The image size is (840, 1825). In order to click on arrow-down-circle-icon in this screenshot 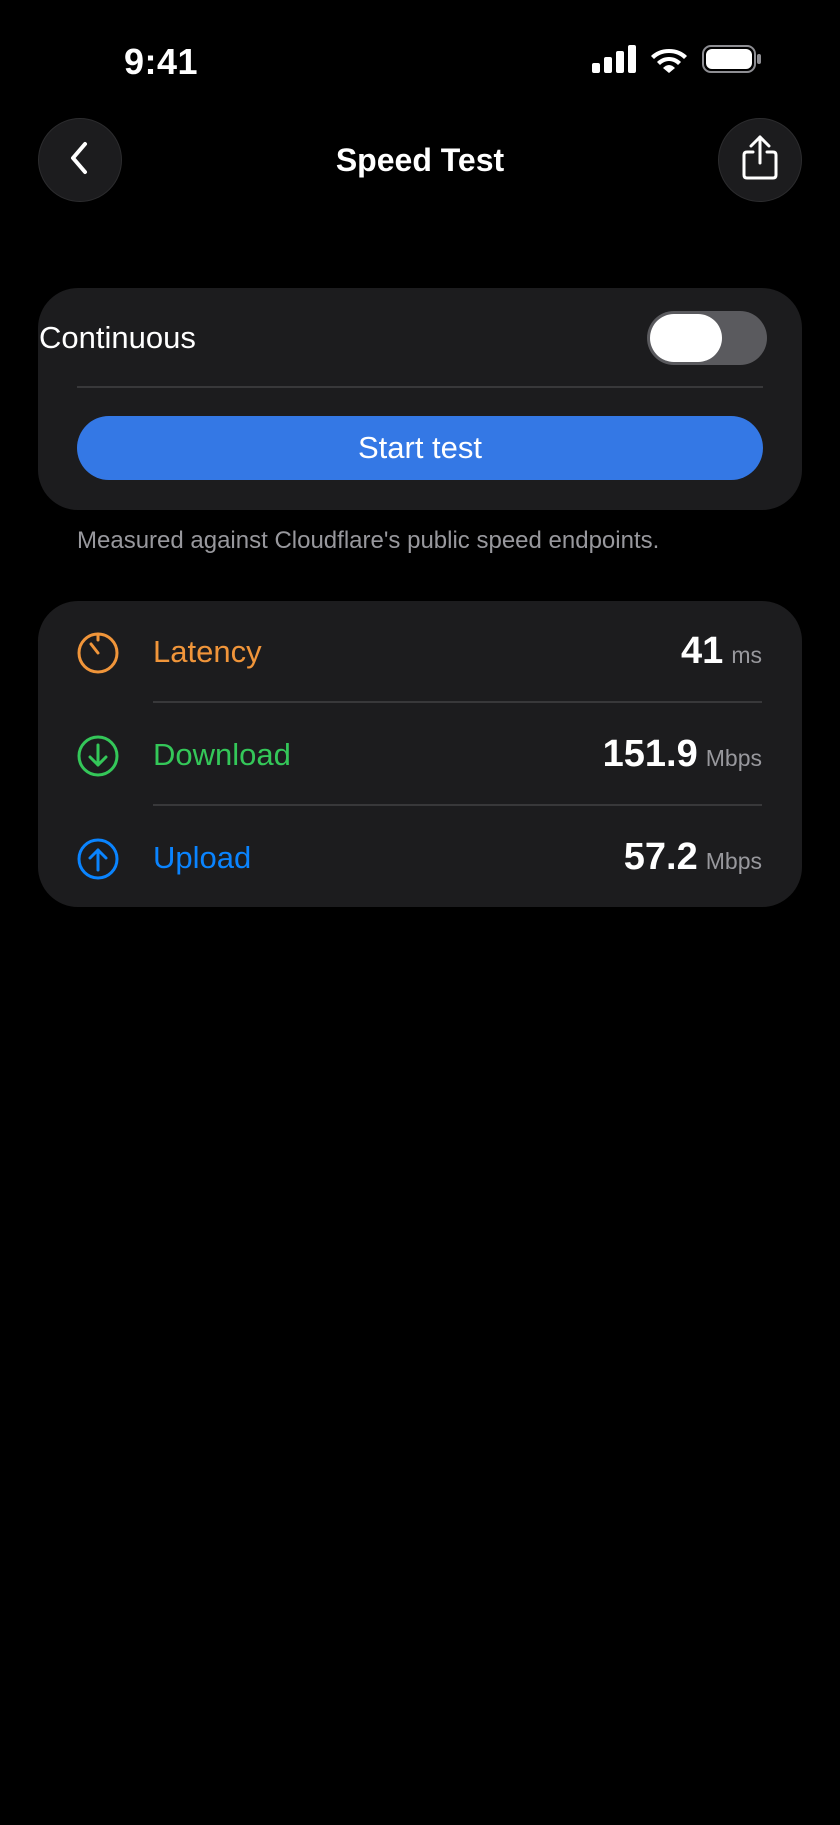, I will do `click(98, 756)`.